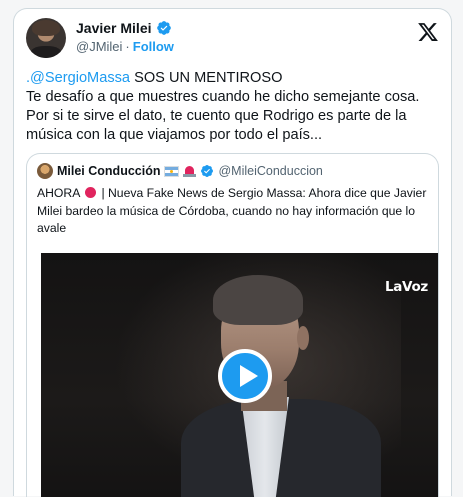 This screenshot has width=463, height=497. What do you see at coordinates (46, 38) in the screenshot?
I see `author-avatar` at bounding box center [46, 38].